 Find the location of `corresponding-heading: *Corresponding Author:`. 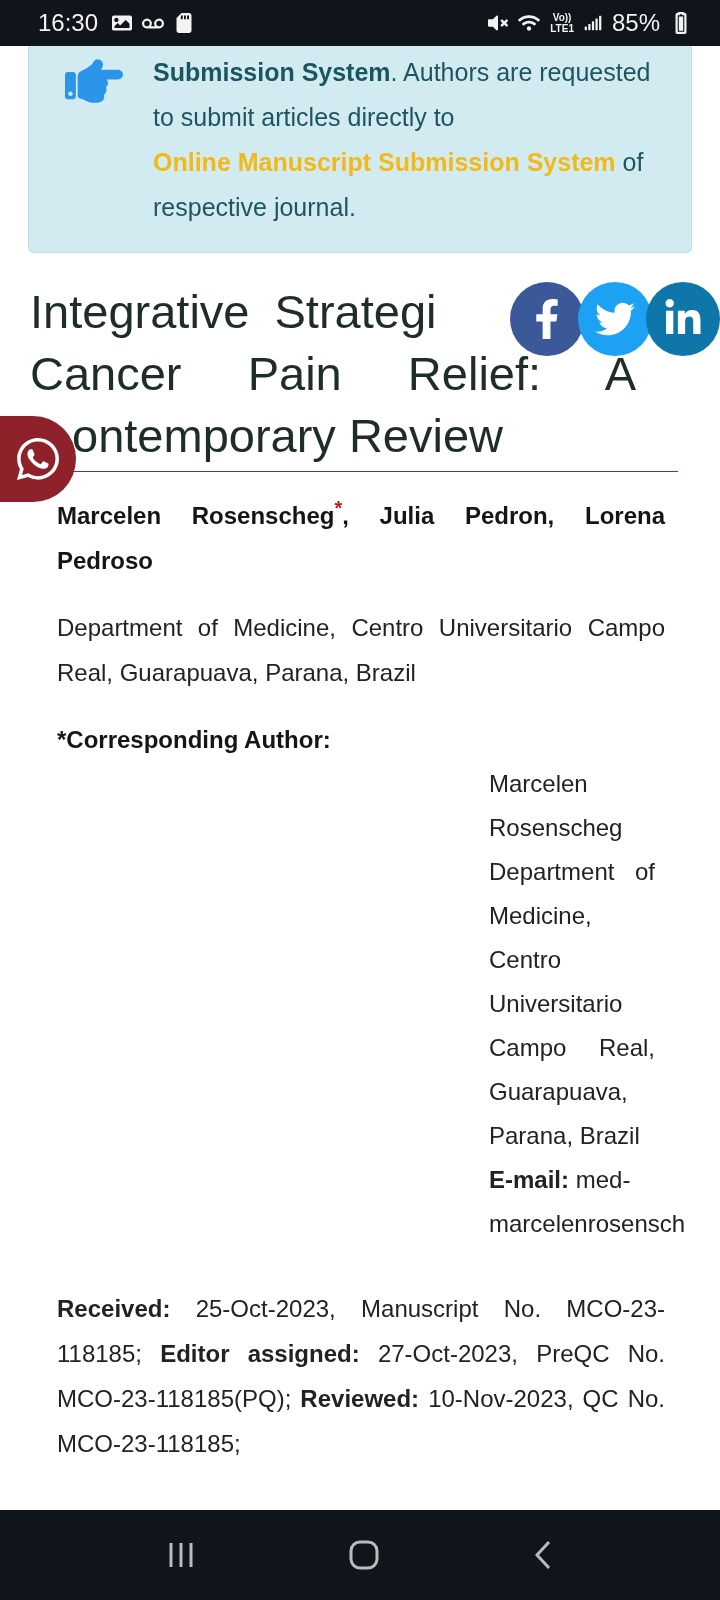

corresponding-heading: *Corresponding Author: is located at coordinates (194, 740).